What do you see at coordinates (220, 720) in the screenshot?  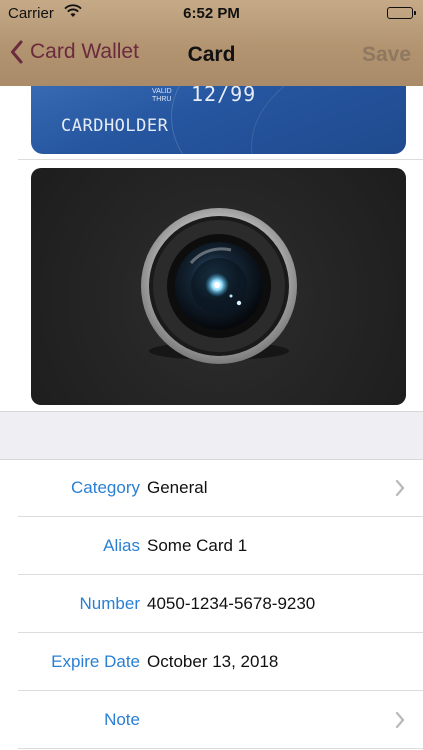 I see `note-row: Note` at bounding box center [220, 720].